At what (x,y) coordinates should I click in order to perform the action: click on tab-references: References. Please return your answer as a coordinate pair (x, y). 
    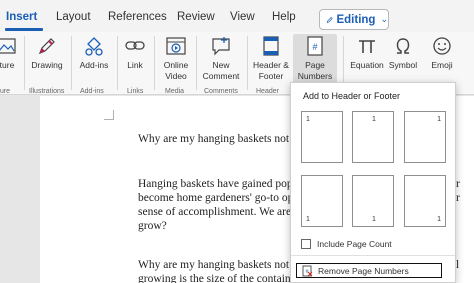
    Looking at the image, I should click on (137, 17).